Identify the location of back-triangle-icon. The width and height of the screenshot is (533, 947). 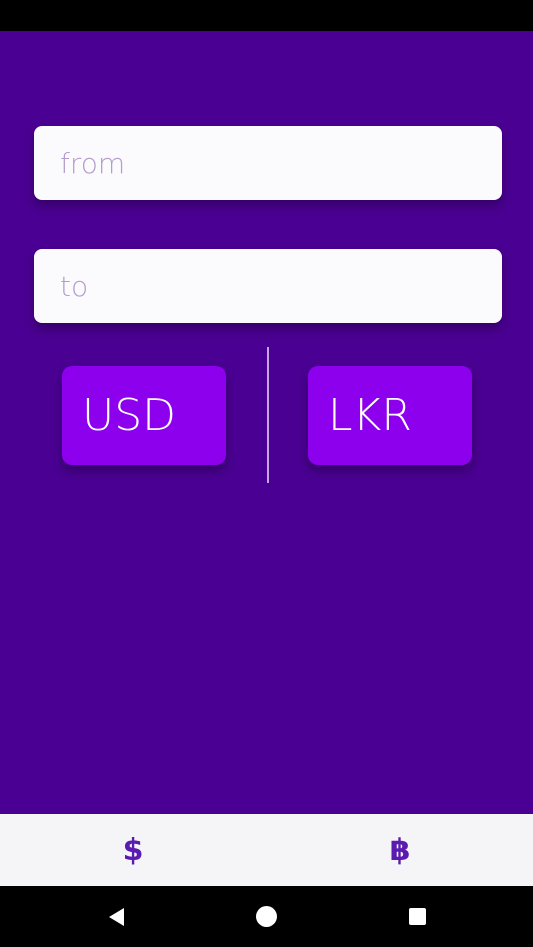
(116, 916).